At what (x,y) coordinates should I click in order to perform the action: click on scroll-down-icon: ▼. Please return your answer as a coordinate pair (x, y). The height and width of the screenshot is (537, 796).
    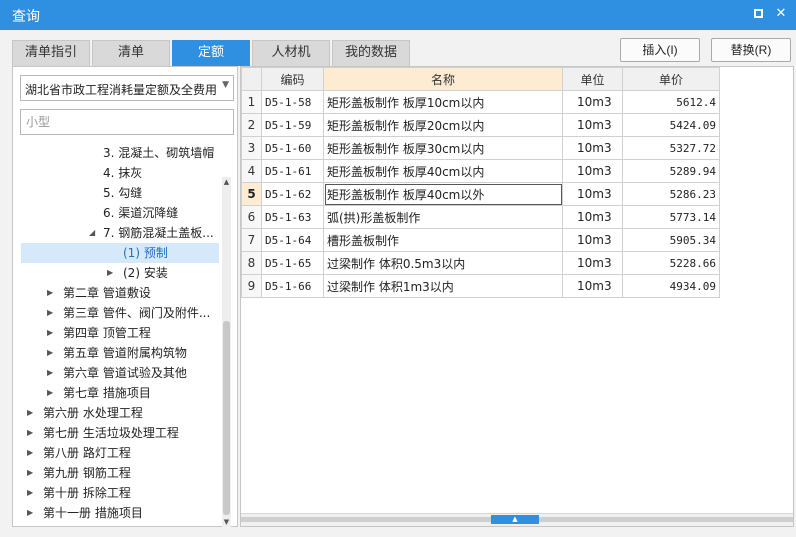
    Looking at the image, I should click on (226, 522).